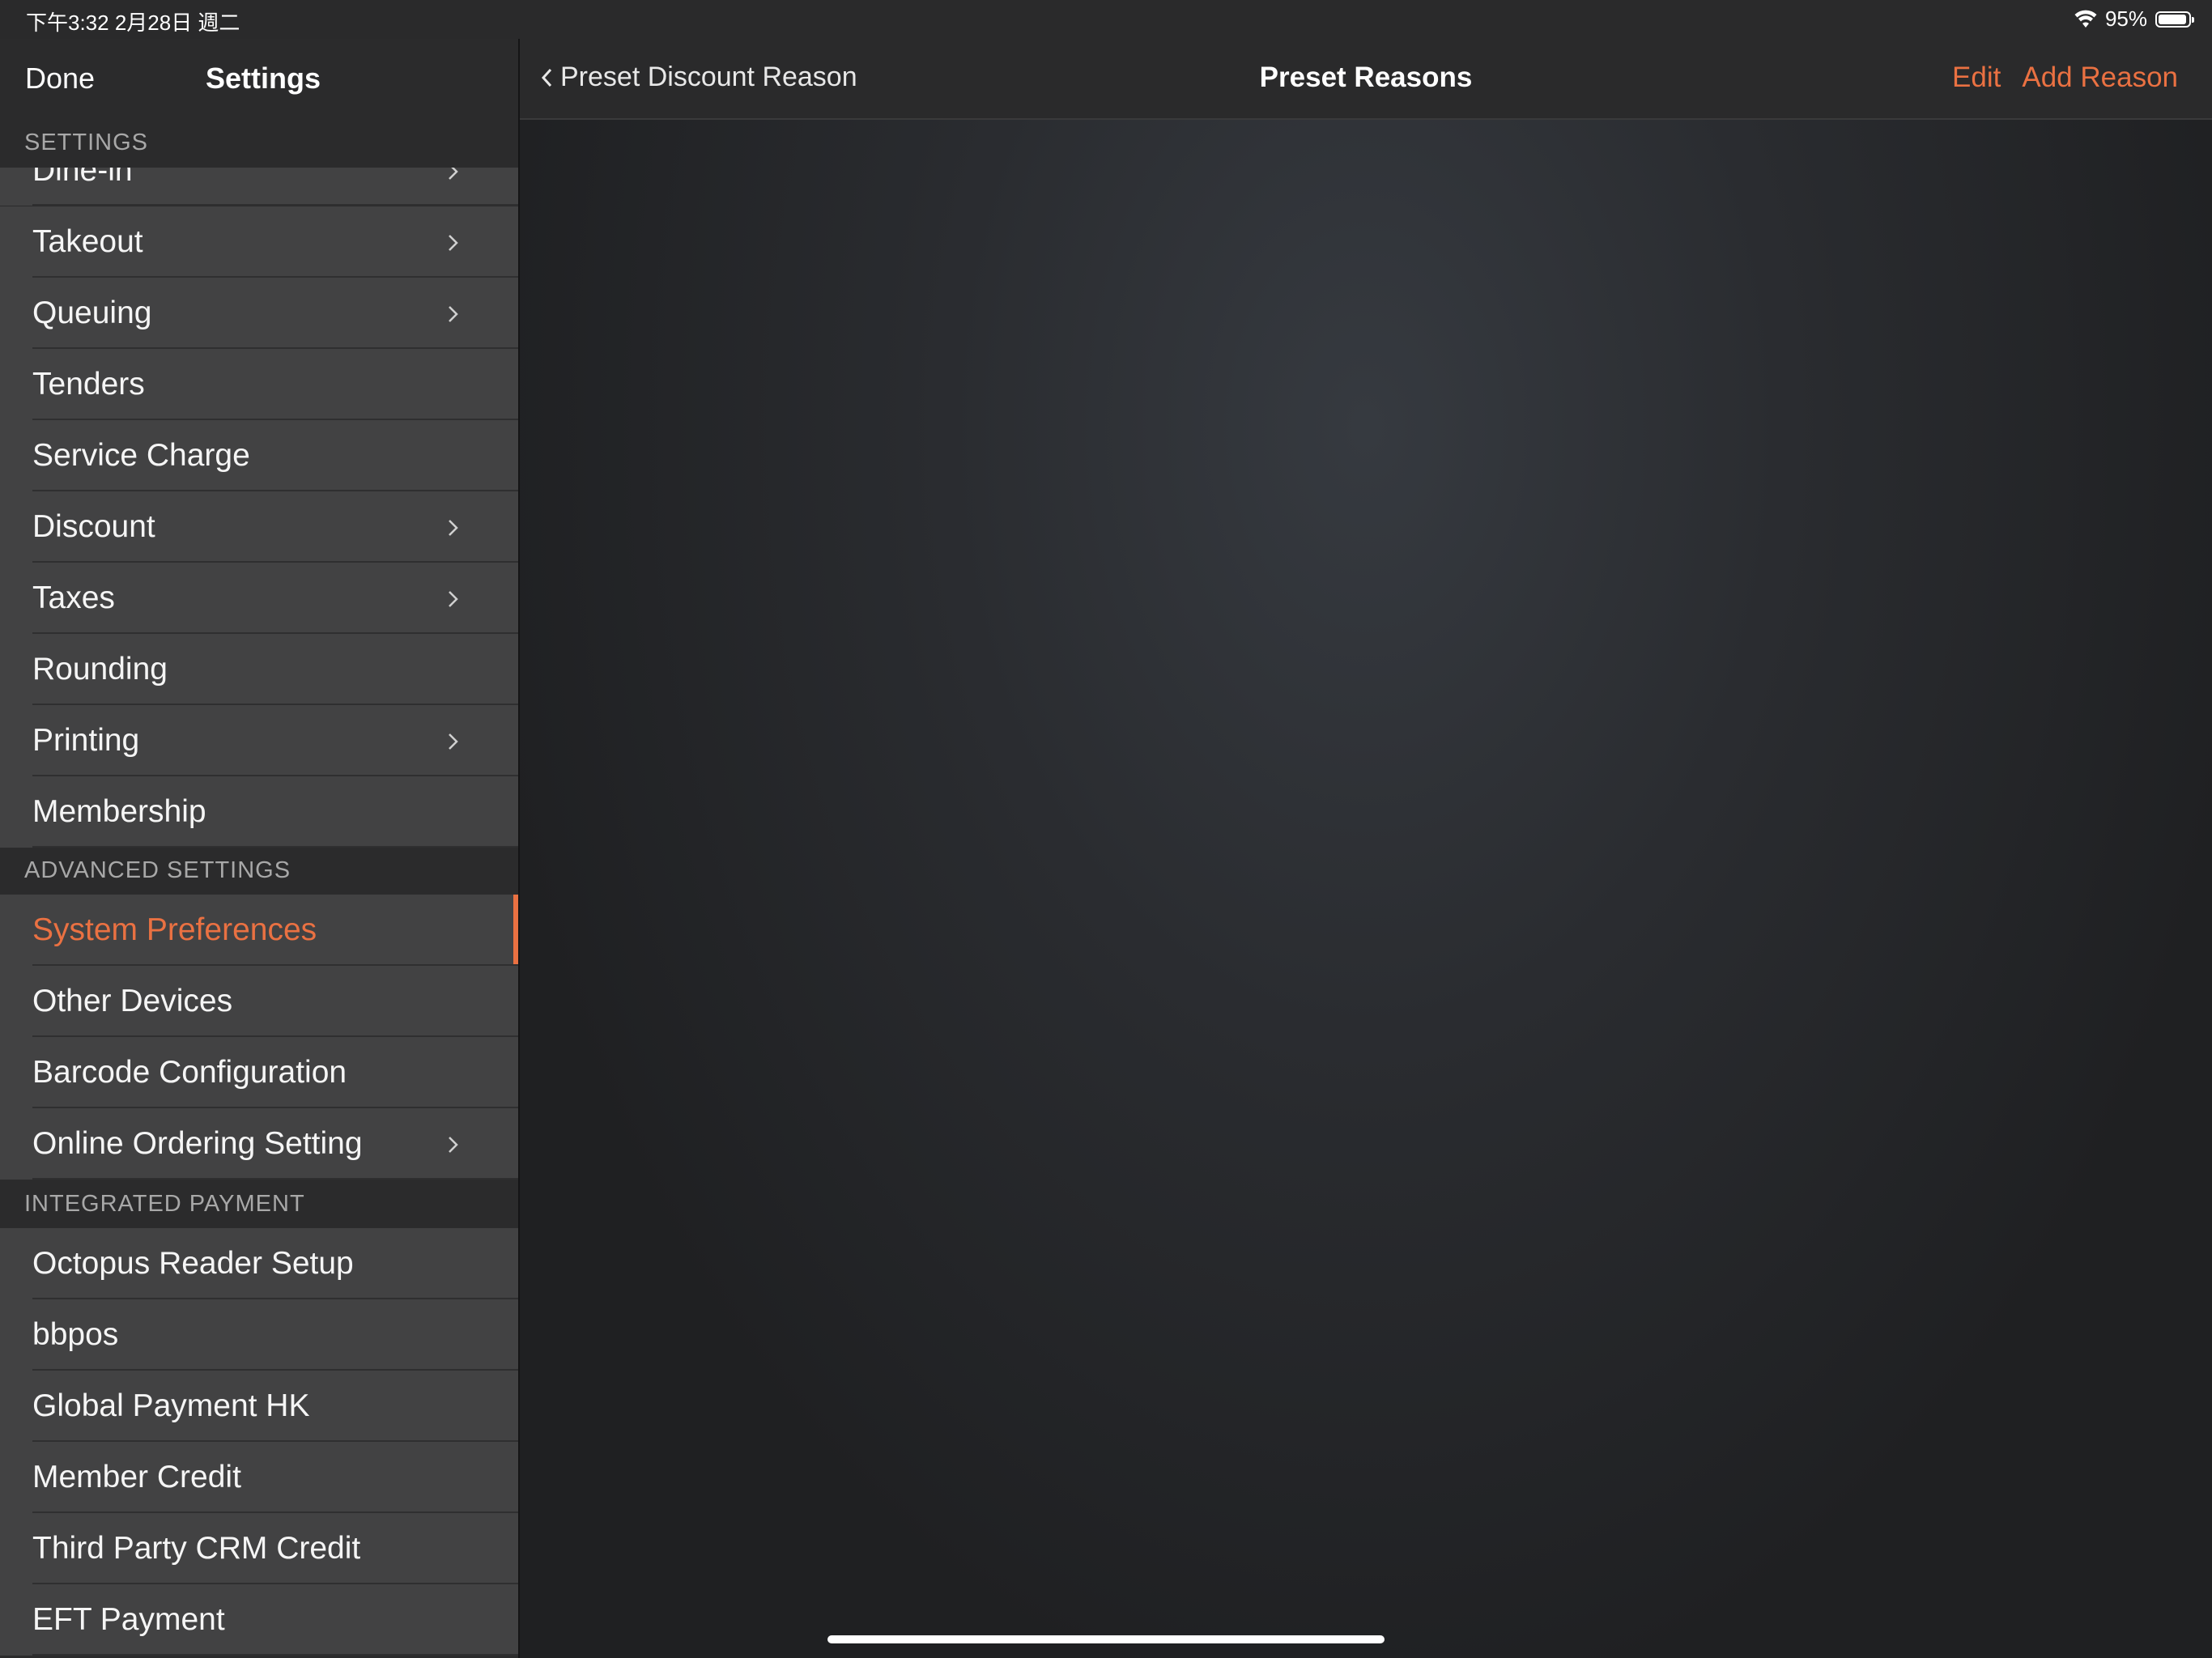  What do you see at coordinates (60, 79) in the screenshot?
I see `done-button: Done` at bounding box center [60, 79].